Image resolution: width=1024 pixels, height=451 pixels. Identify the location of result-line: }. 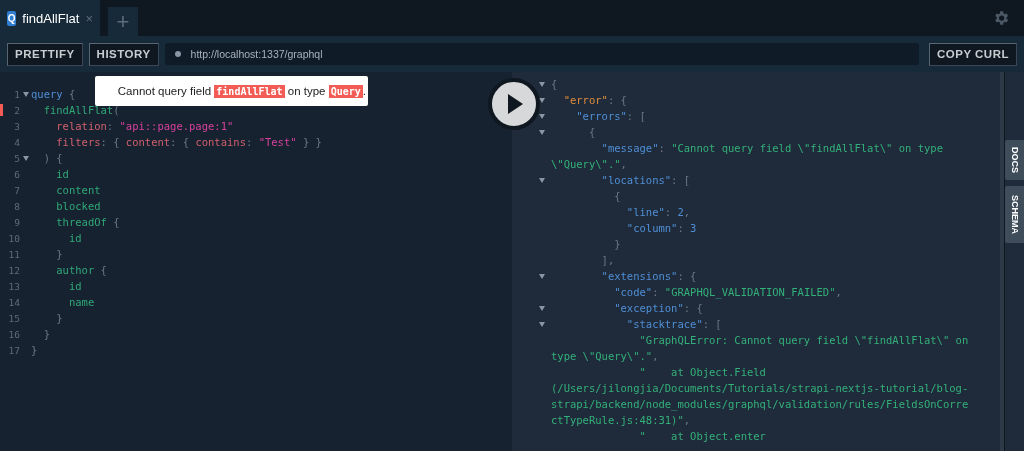
(617, 244).